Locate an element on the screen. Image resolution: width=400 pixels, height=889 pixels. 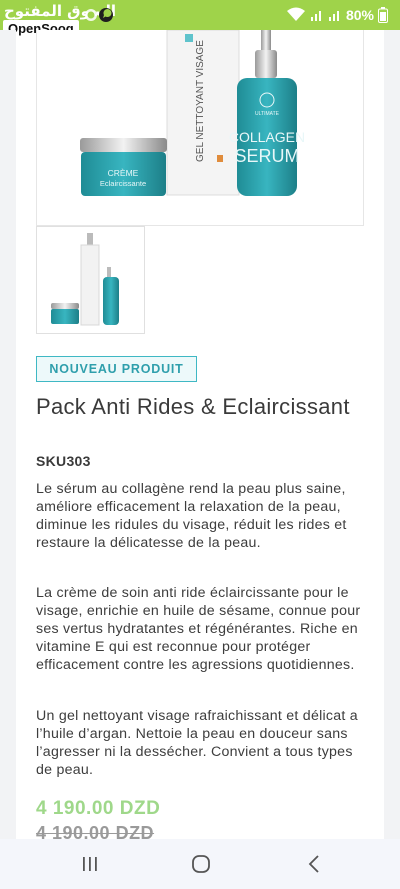
battery-percentage: 80% is located at coordinates (359, 15).